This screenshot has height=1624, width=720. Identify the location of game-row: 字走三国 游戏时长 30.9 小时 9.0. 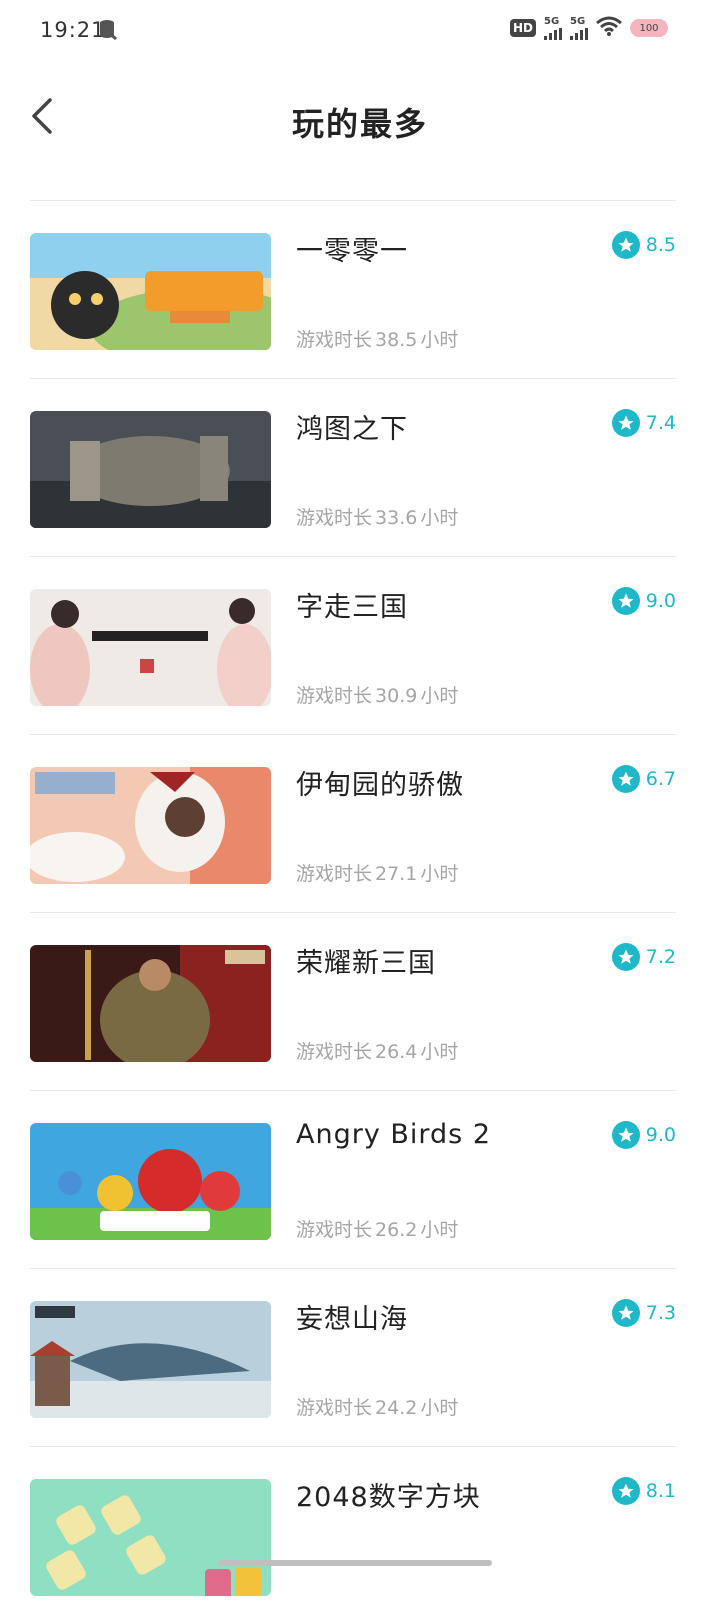
(353, 646).